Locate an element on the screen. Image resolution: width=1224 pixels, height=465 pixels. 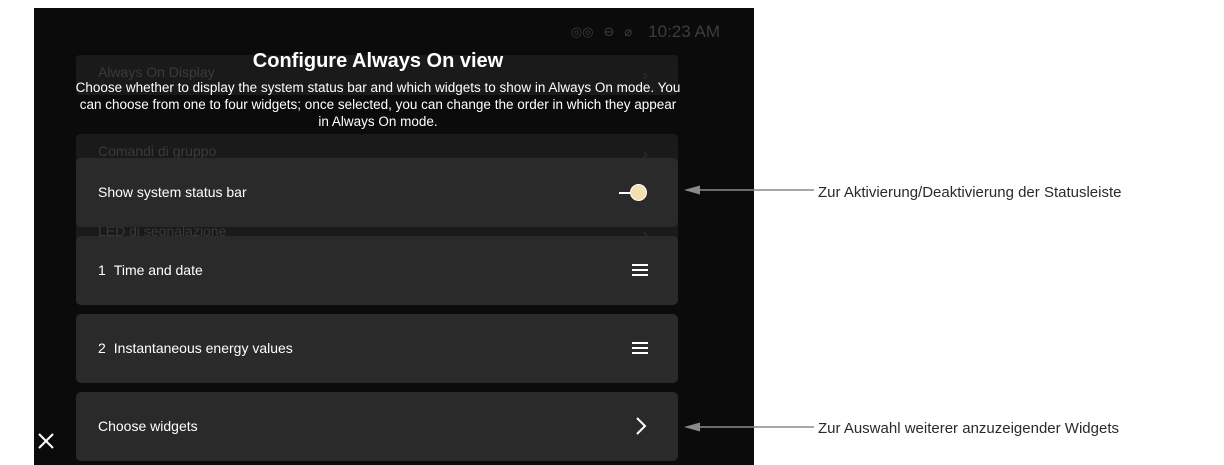
annotation-arrow-status-bar is located at coordinates (749, 190).